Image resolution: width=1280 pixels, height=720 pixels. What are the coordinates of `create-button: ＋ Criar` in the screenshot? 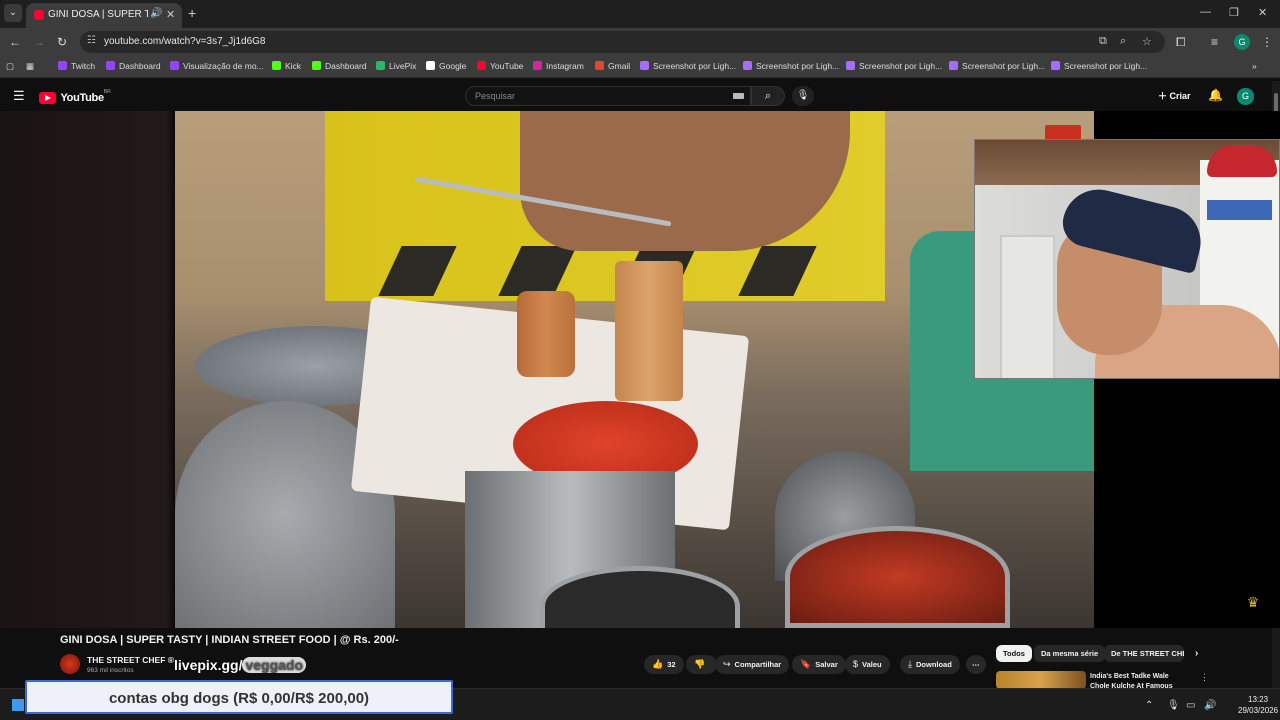 It's located at (1174, 95).